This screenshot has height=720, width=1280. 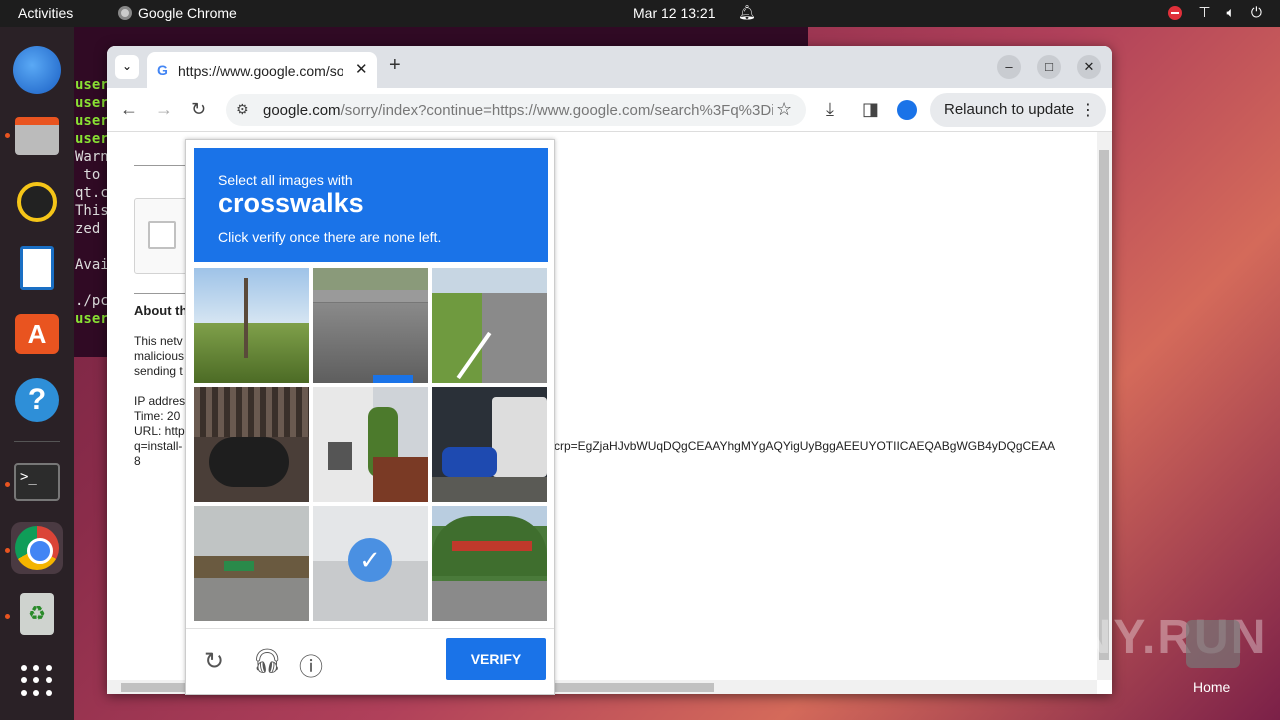 I want to click on check-icon: ✓, so click(x=370, y=560).